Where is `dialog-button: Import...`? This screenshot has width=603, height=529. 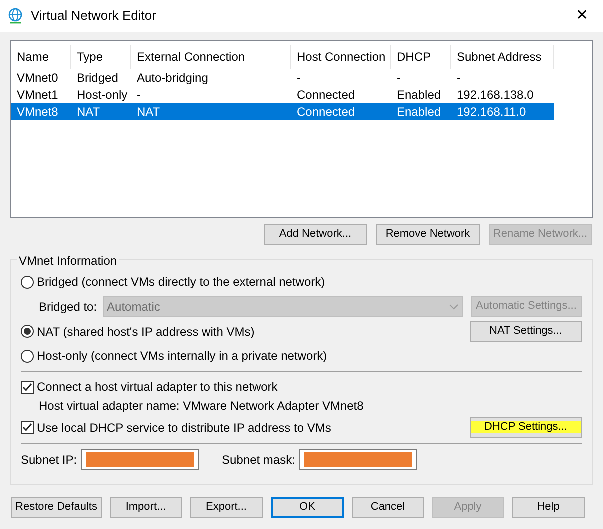 dialog-button: Import... is located at coordinates (146, 507).